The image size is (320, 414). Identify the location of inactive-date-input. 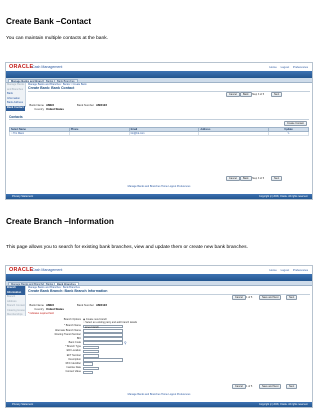
(91, 368).